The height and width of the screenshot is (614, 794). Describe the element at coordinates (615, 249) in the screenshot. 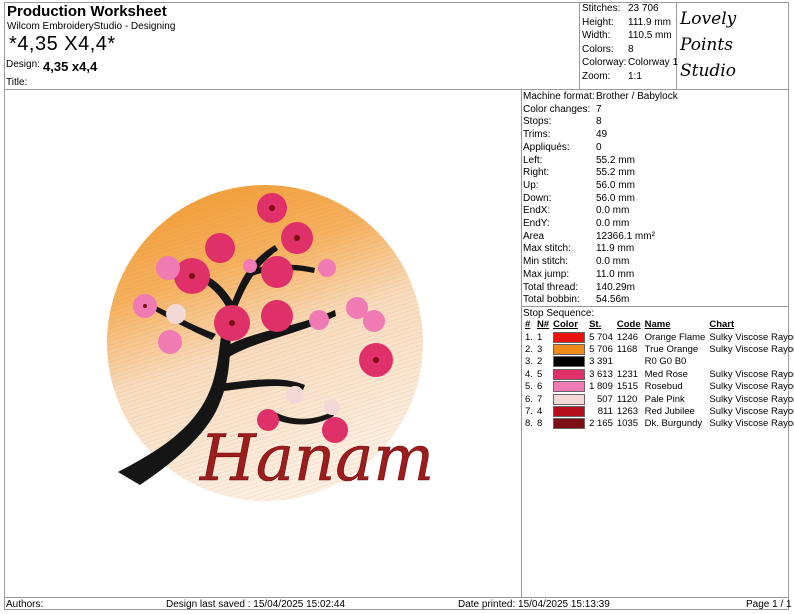

I see `spec-value: 11.9 mm` at that location.